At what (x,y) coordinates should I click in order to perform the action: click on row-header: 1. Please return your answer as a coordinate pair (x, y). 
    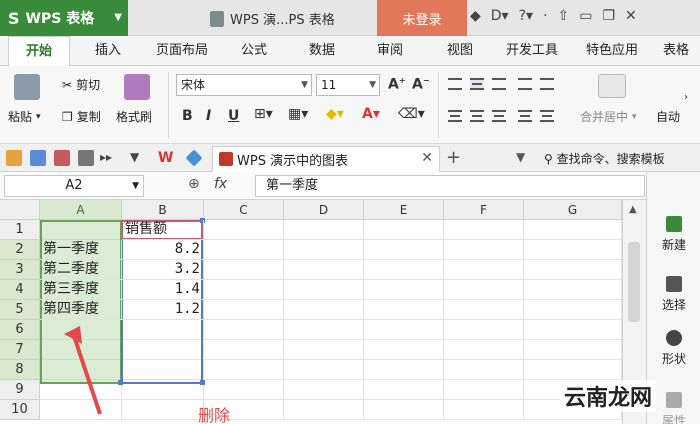
    Looking at the image, I should click on (20, 230).